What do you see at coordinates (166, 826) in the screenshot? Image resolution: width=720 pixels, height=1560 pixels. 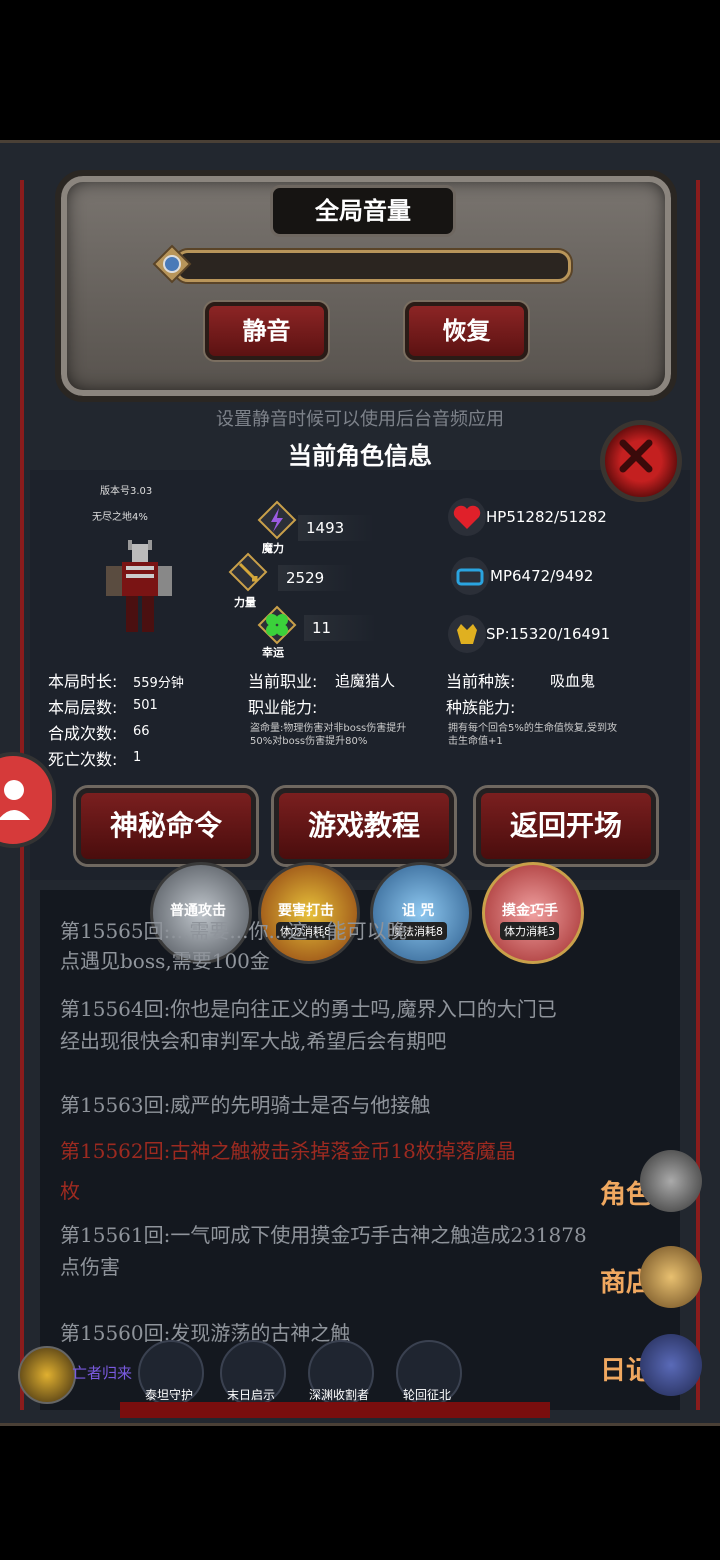 I see `secret-command-button: 神秘命令` at bounding box center [166, 826].